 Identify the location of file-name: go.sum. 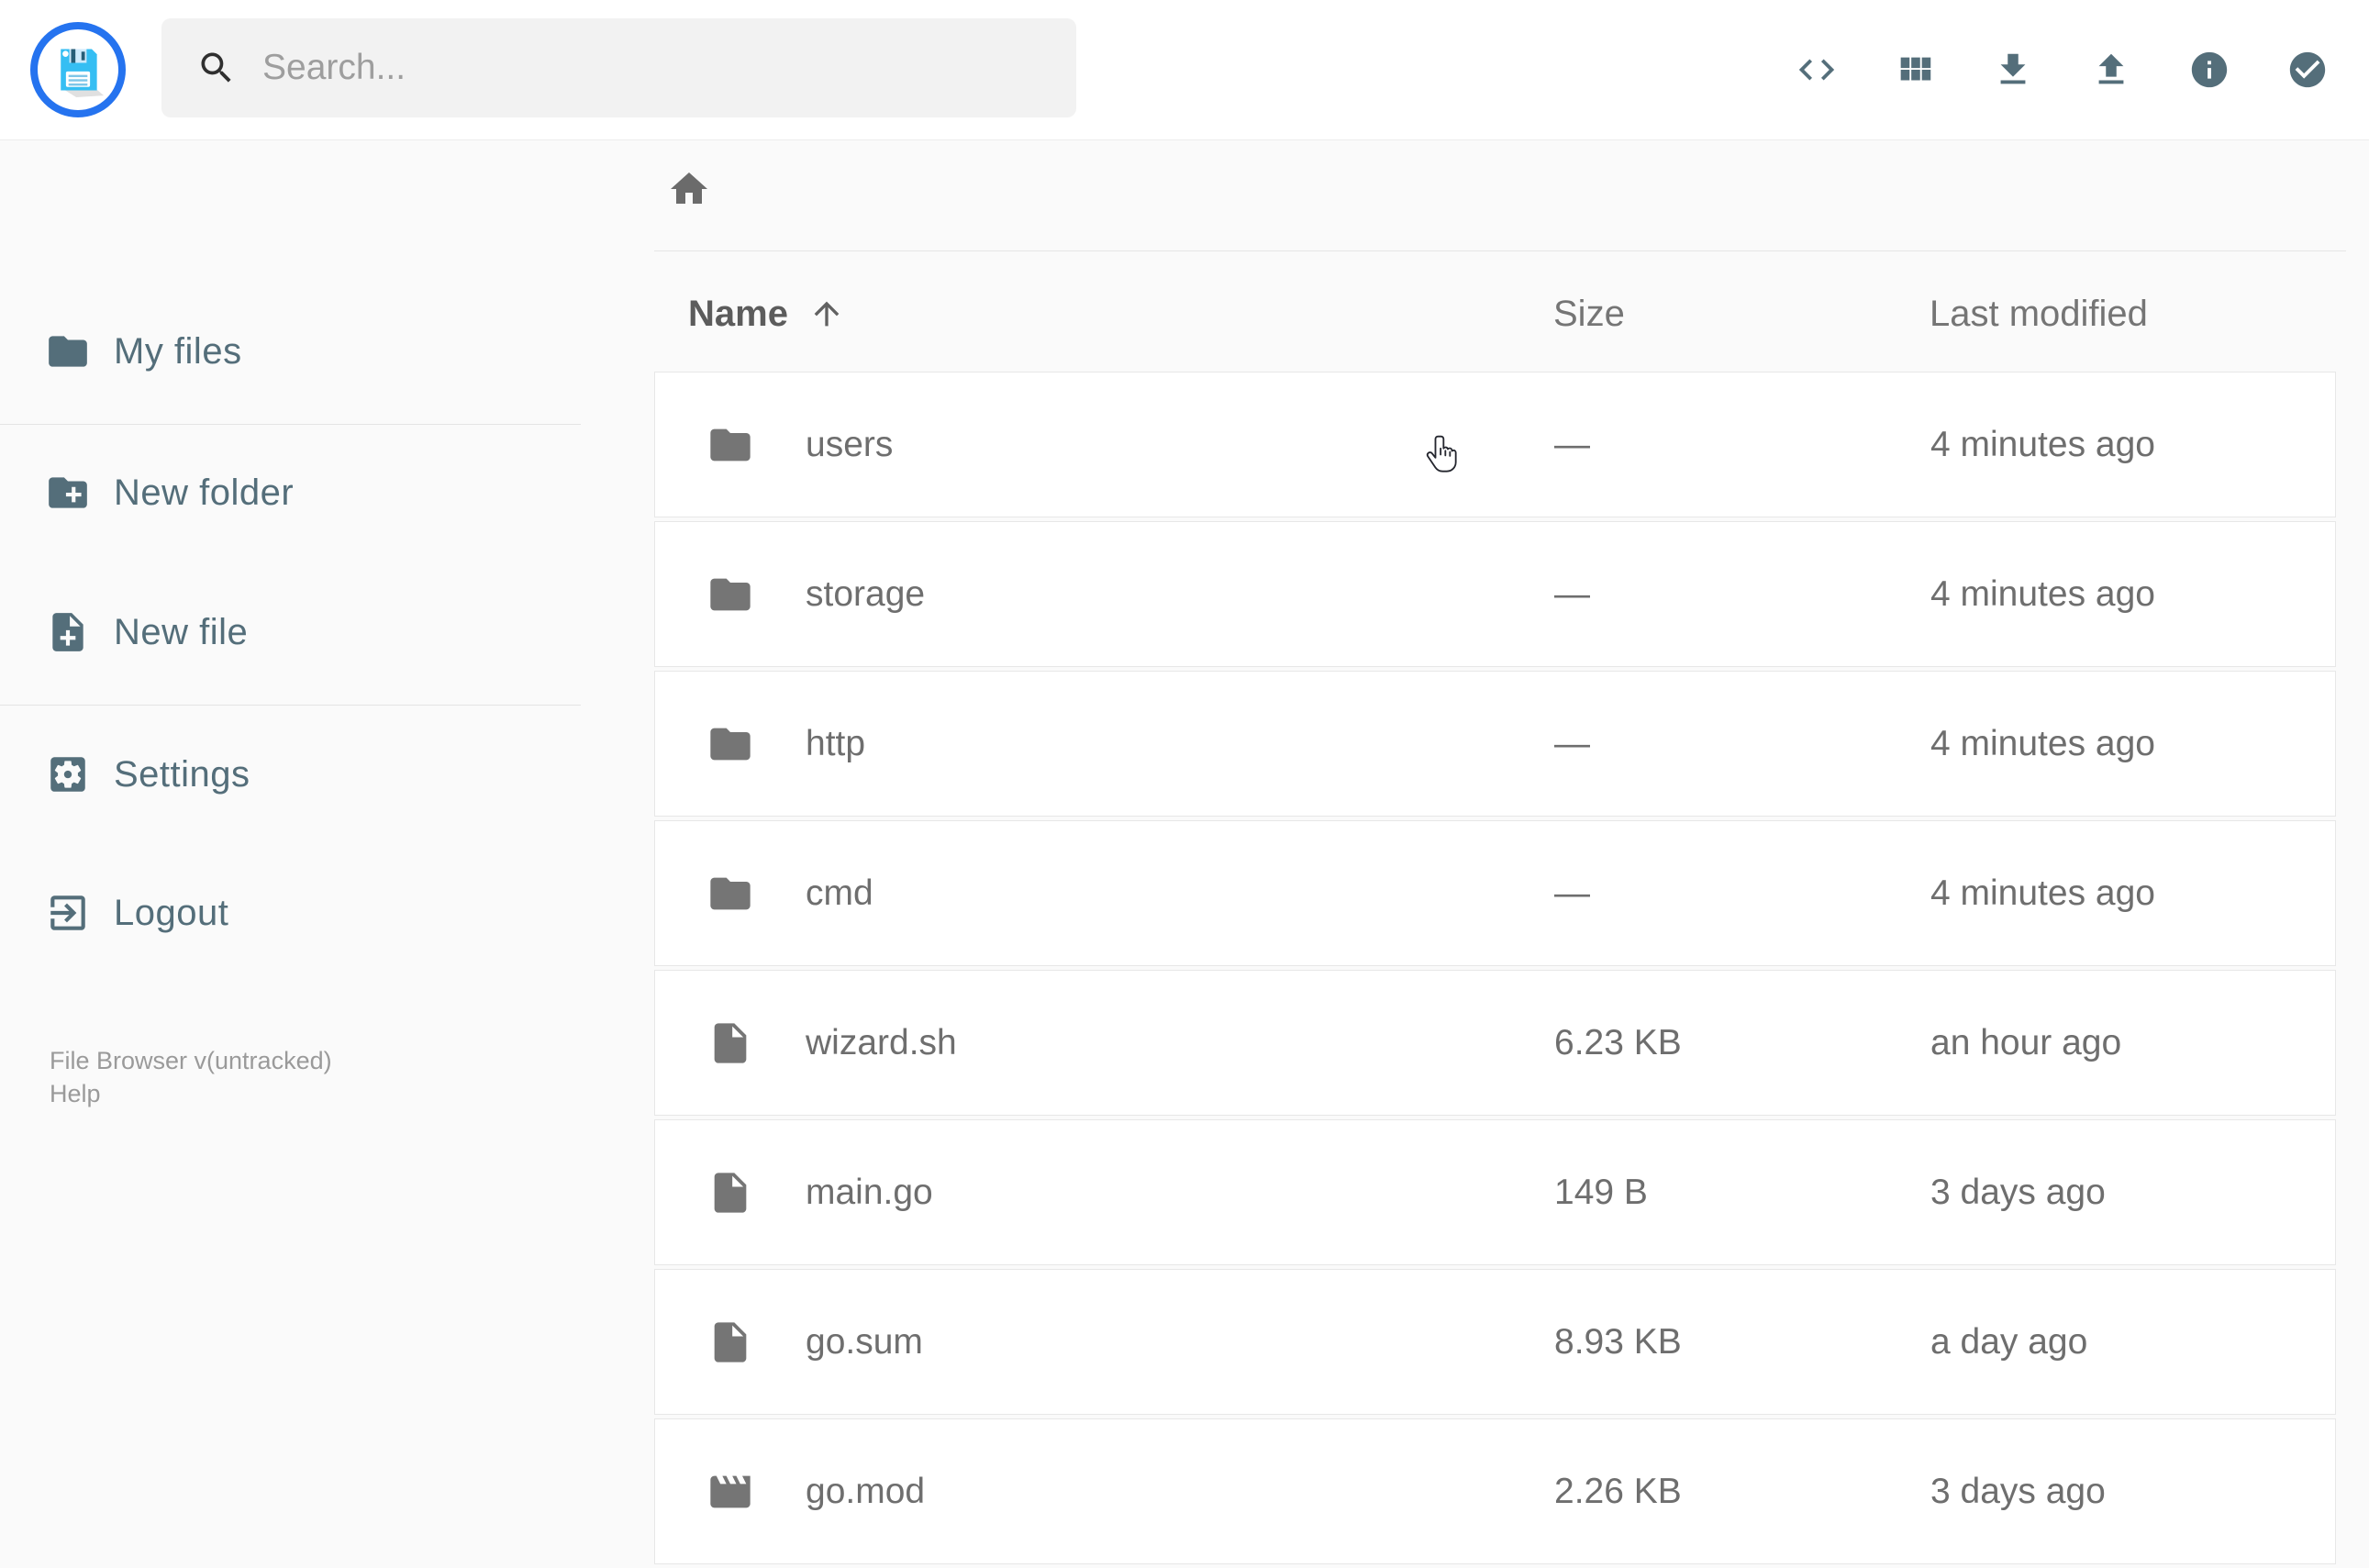
(865, 1341).